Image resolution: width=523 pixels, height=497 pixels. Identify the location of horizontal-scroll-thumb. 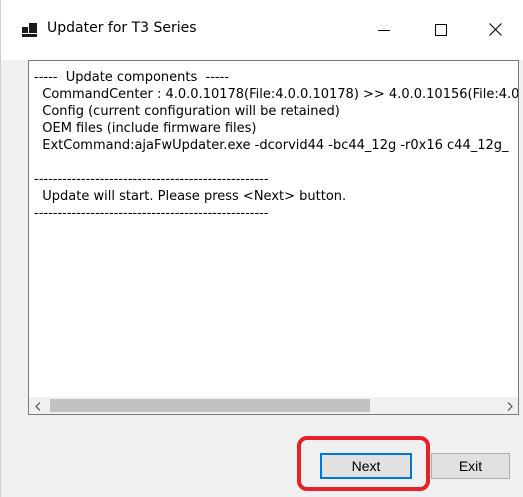
(210, 405).